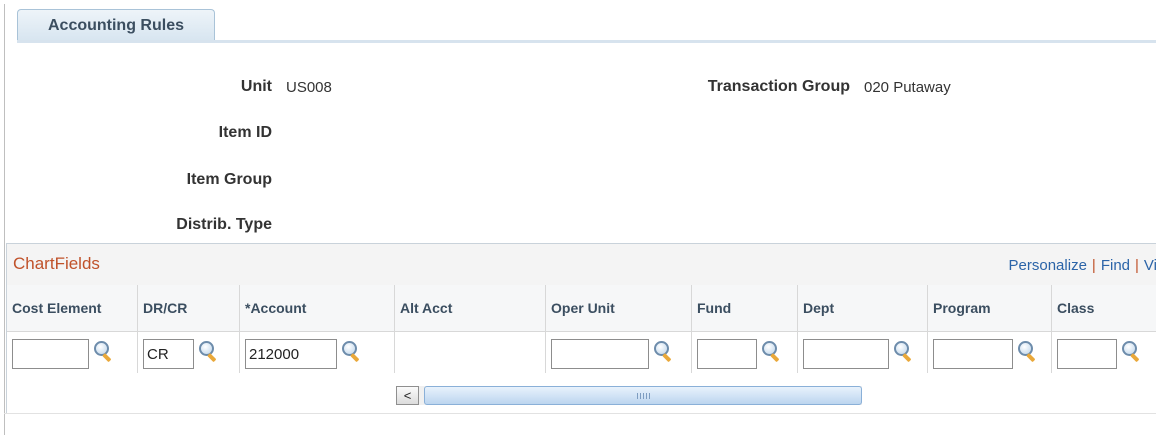 Image resolution: width=1156 pixels, height=435 pixels. I want to click on column-account: *Account 212000, so click(317, 329).